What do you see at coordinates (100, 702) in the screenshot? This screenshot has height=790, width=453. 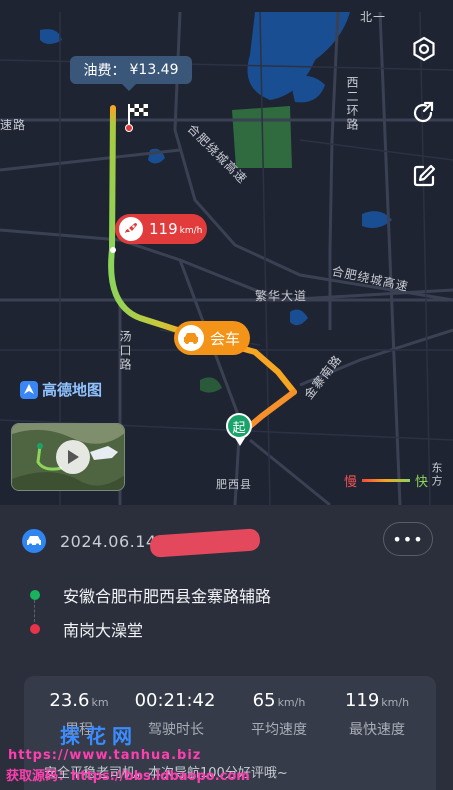 I see `stat-unit: km` at bounding box center [100, 702].